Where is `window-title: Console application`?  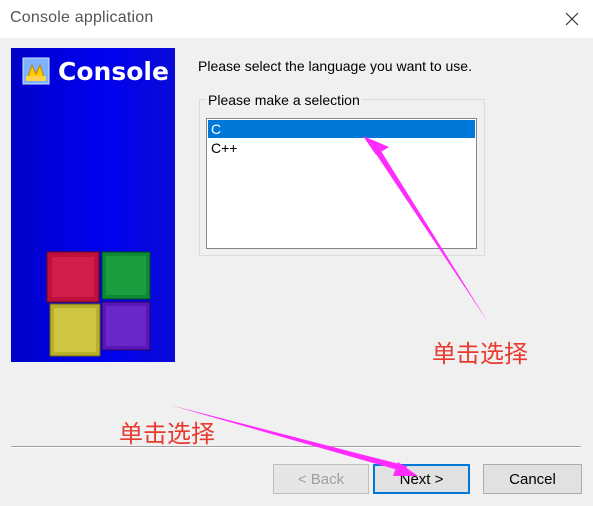
window-title: Console application is located at coordinates (82, 17).